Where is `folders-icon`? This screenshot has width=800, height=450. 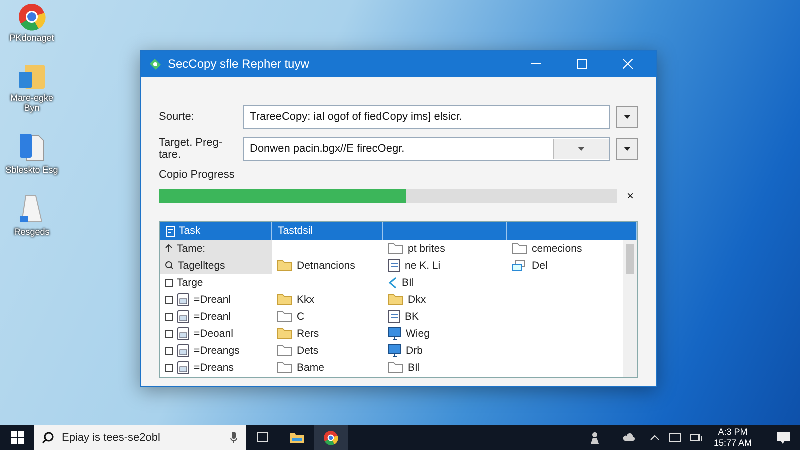
folders-icon is located at coordinates (520, 265).